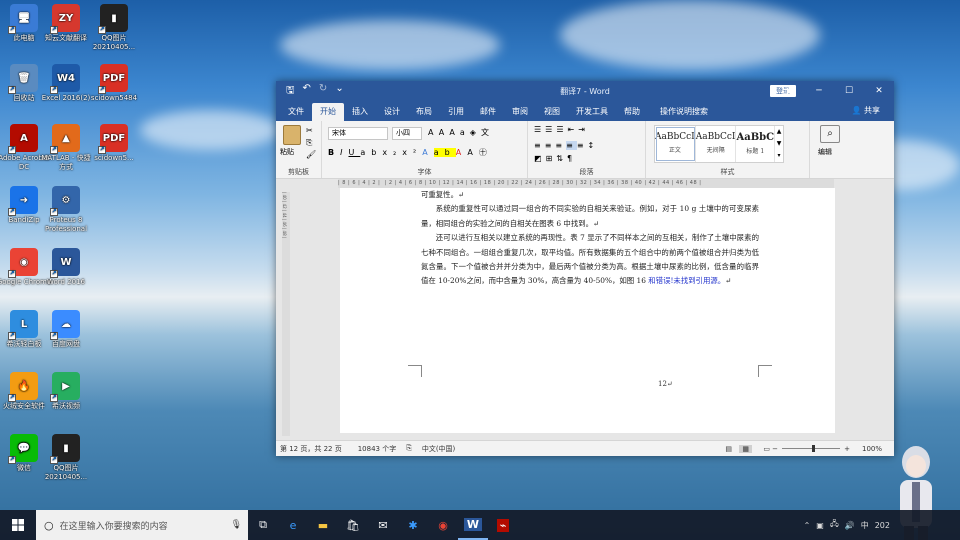 Image resolution: width=960 pixels, height=540 pixels. What do you see at coordinates (339, 91) in the screenshot?
I see `customize-qat-icon: ⌄` at bounding box center [339, 91].